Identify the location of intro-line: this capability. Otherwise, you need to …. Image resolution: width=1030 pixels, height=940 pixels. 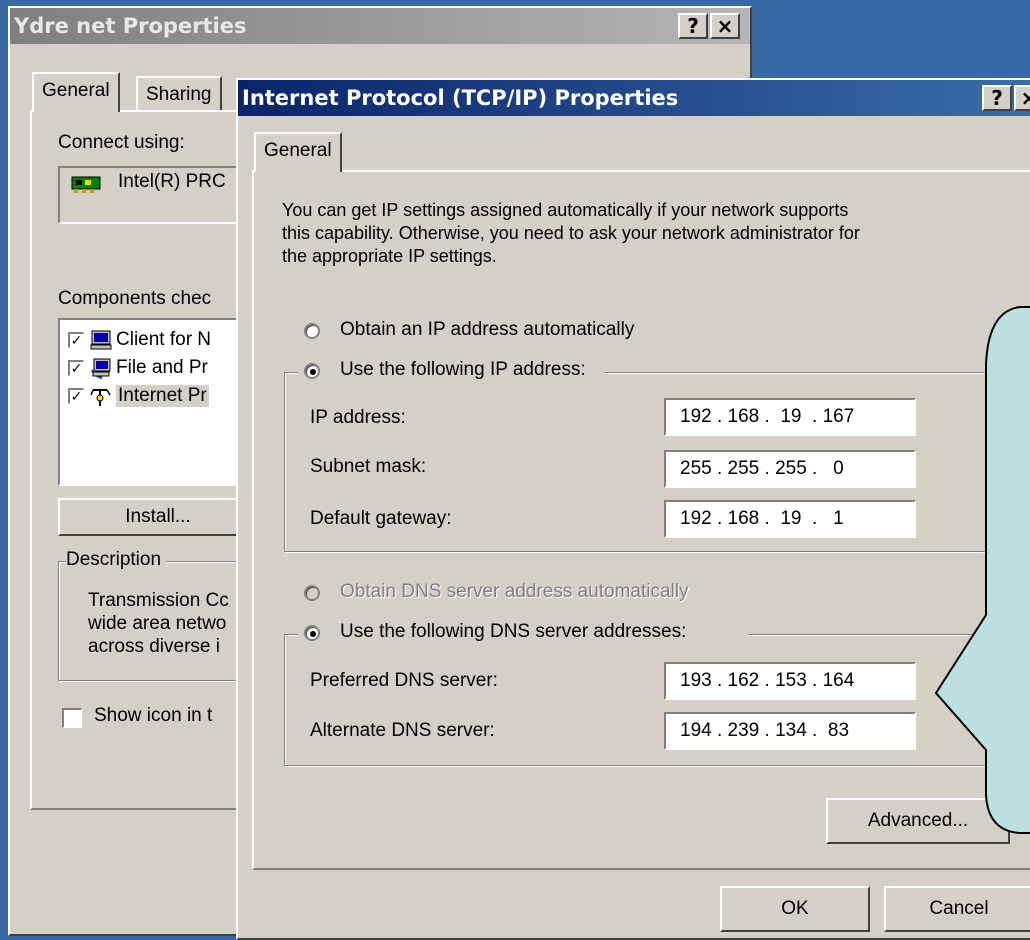
(571, 233).